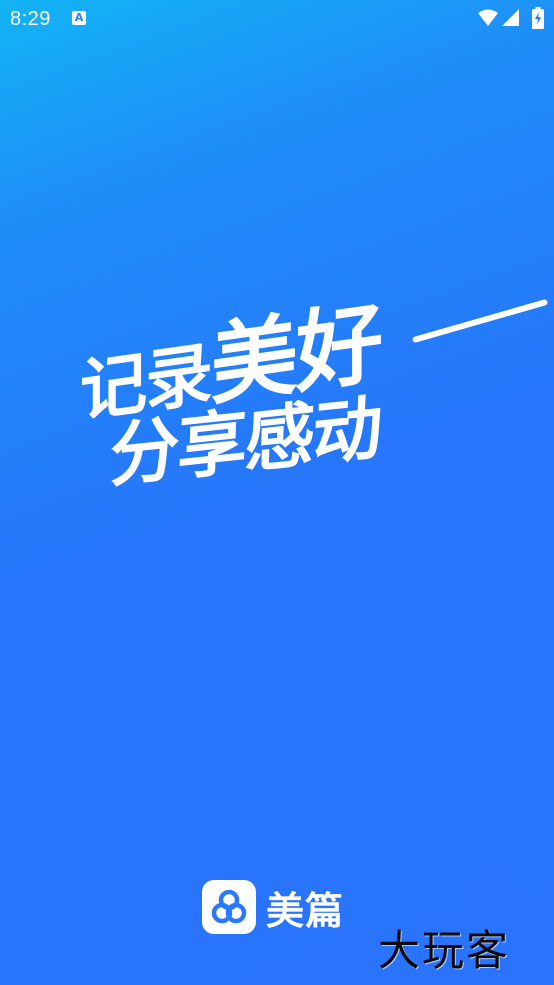 The image size is (554, 985). I want to click on status-time: 8:29, so click(30, 19).